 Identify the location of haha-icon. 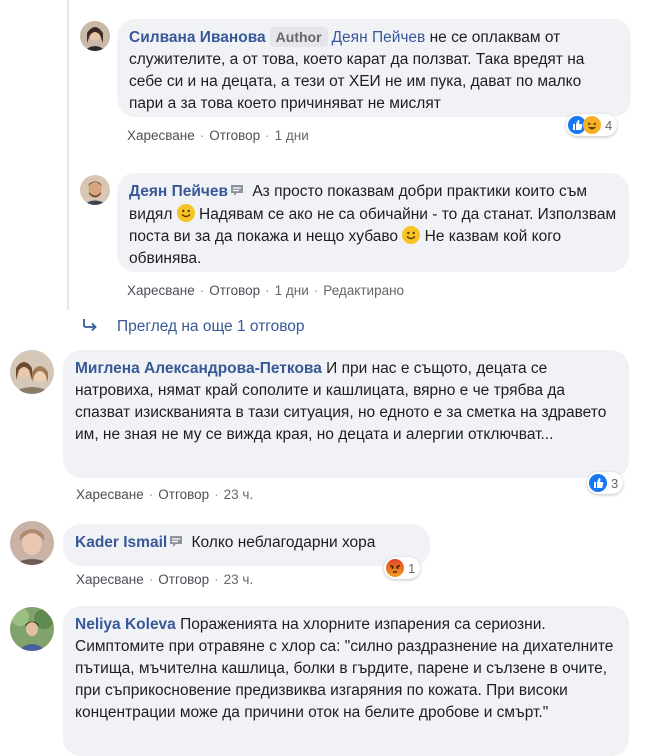
(592, 125).